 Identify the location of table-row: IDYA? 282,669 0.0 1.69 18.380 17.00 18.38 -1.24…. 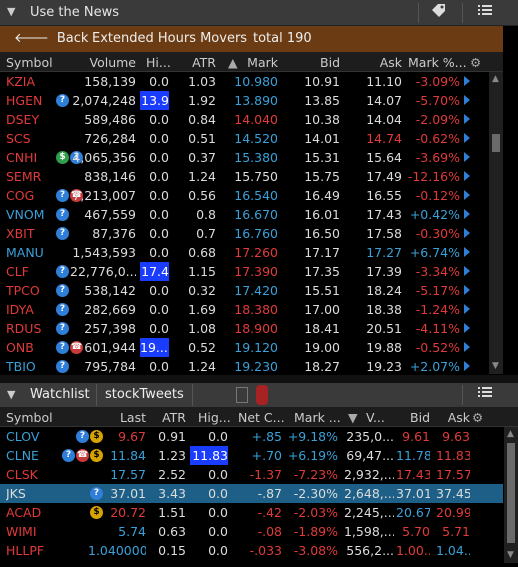
(244, 309).